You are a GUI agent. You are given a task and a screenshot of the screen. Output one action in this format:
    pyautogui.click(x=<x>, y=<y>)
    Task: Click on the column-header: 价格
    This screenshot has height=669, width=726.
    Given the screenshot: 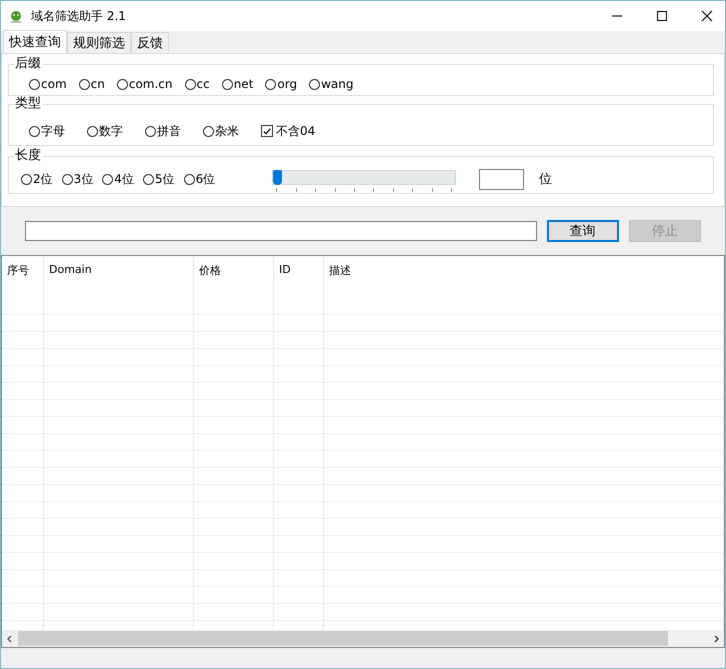 What is the action you would take?
    pyautogui.click(x=210, y=270)
    